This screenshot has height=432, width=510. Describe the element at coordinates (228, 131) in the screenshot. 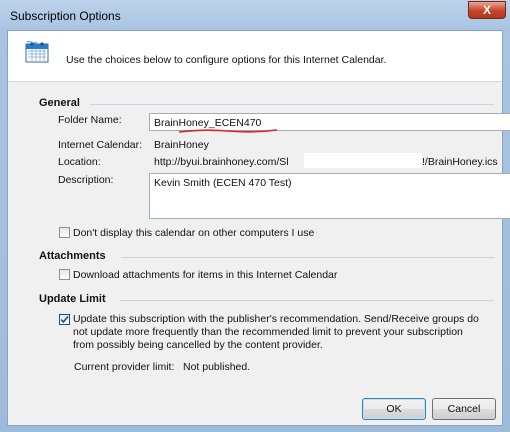

I see `annotation-underline` at that location.